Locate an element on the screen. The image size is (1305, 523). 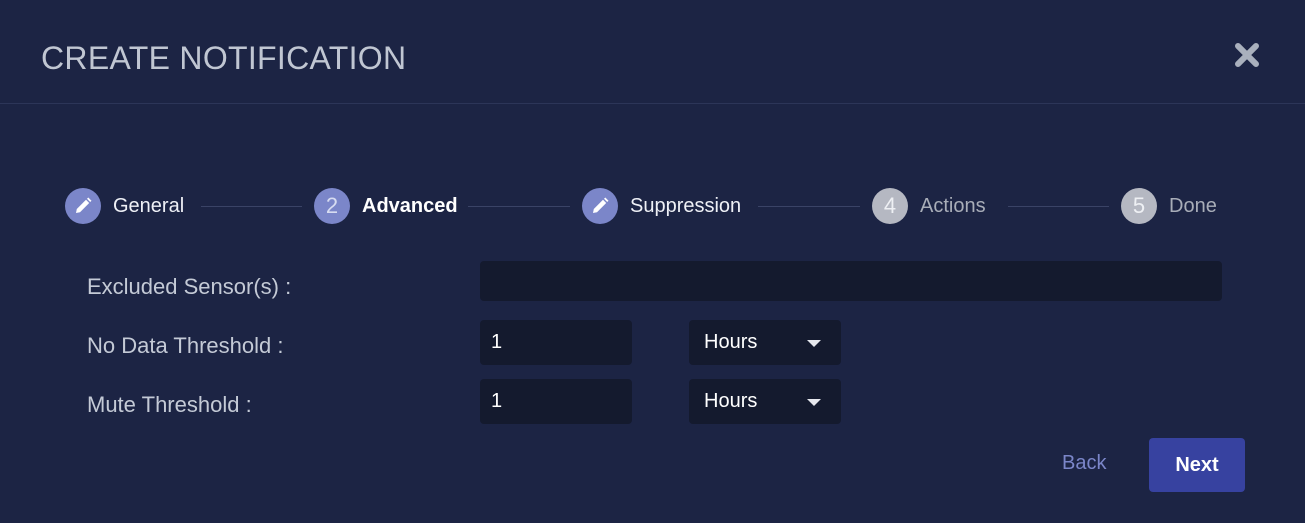
excluded-sensors-input is located at coordinates (851, 281).